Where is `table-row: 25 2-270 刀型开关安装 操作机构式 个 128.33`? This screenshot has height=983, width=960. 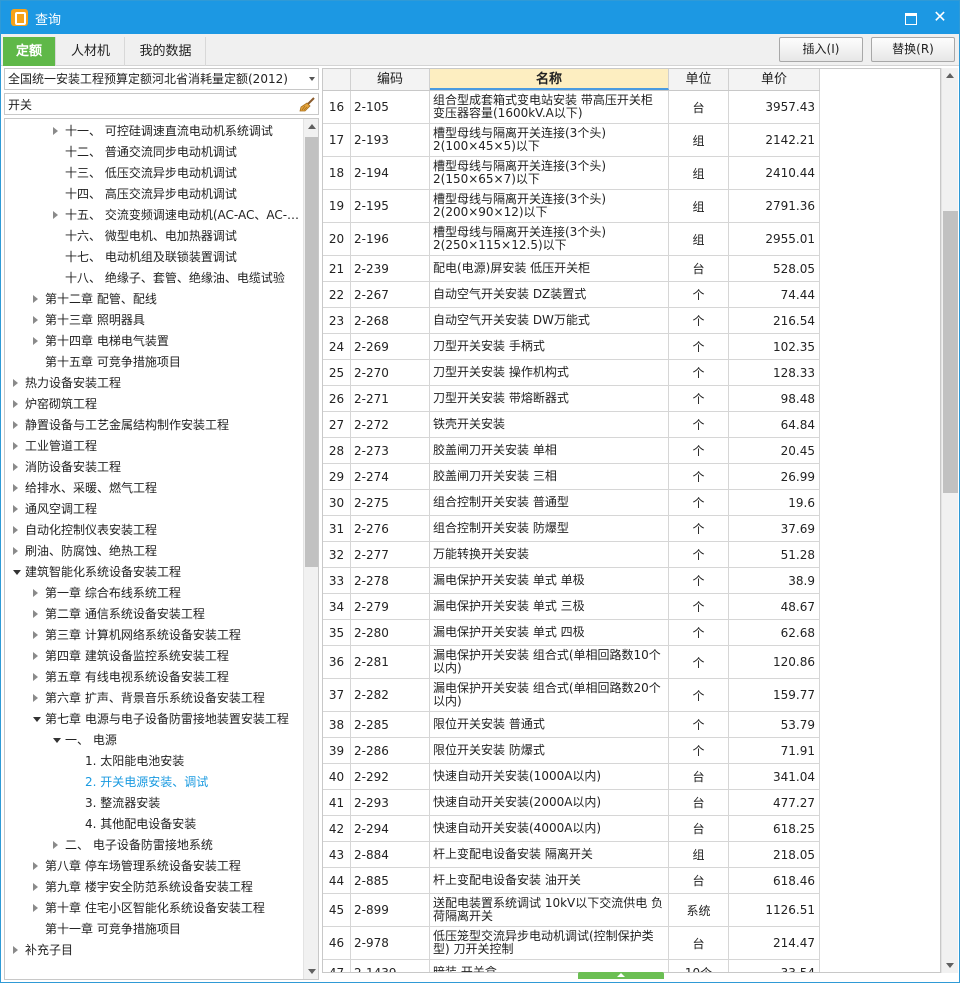
table-row: 25 2-270 刀型开关安装 操作机构式 个 128.33 is located at coordinates (571, 373).